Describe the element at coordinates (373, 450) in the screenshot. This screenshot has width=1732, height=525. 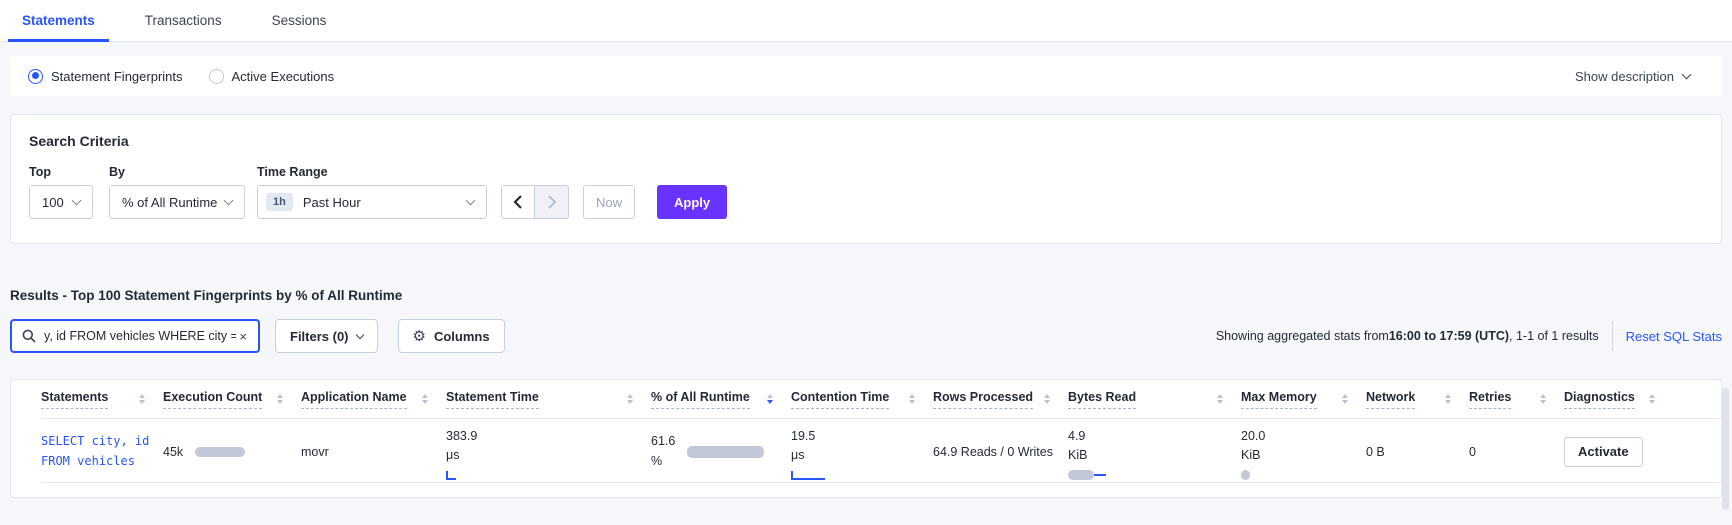
I see `cell-application-name: movr` at that location.